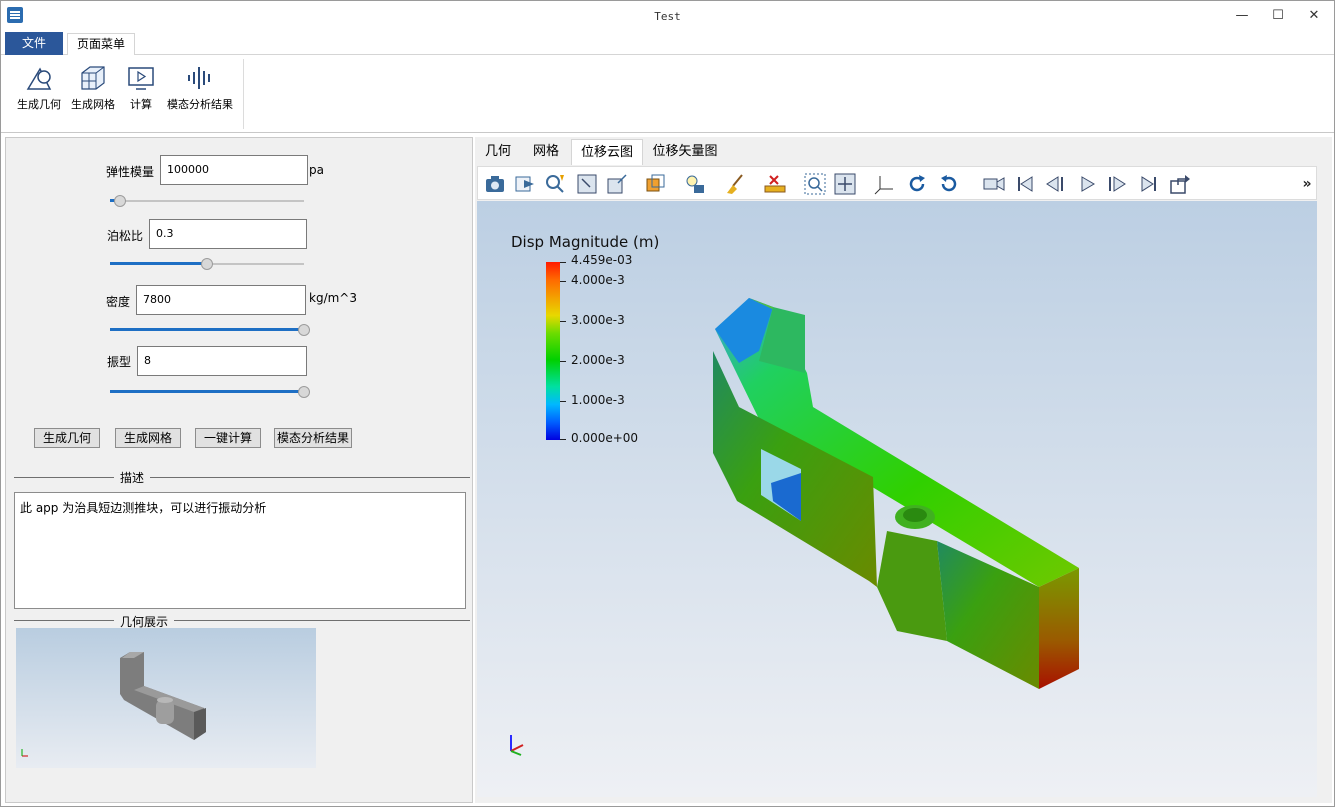 The image size is (1335, 807). Describe the element at coordinates (125, 236) in the screenshot. I see `poisson-ratio-label: 泊松比` at that location.